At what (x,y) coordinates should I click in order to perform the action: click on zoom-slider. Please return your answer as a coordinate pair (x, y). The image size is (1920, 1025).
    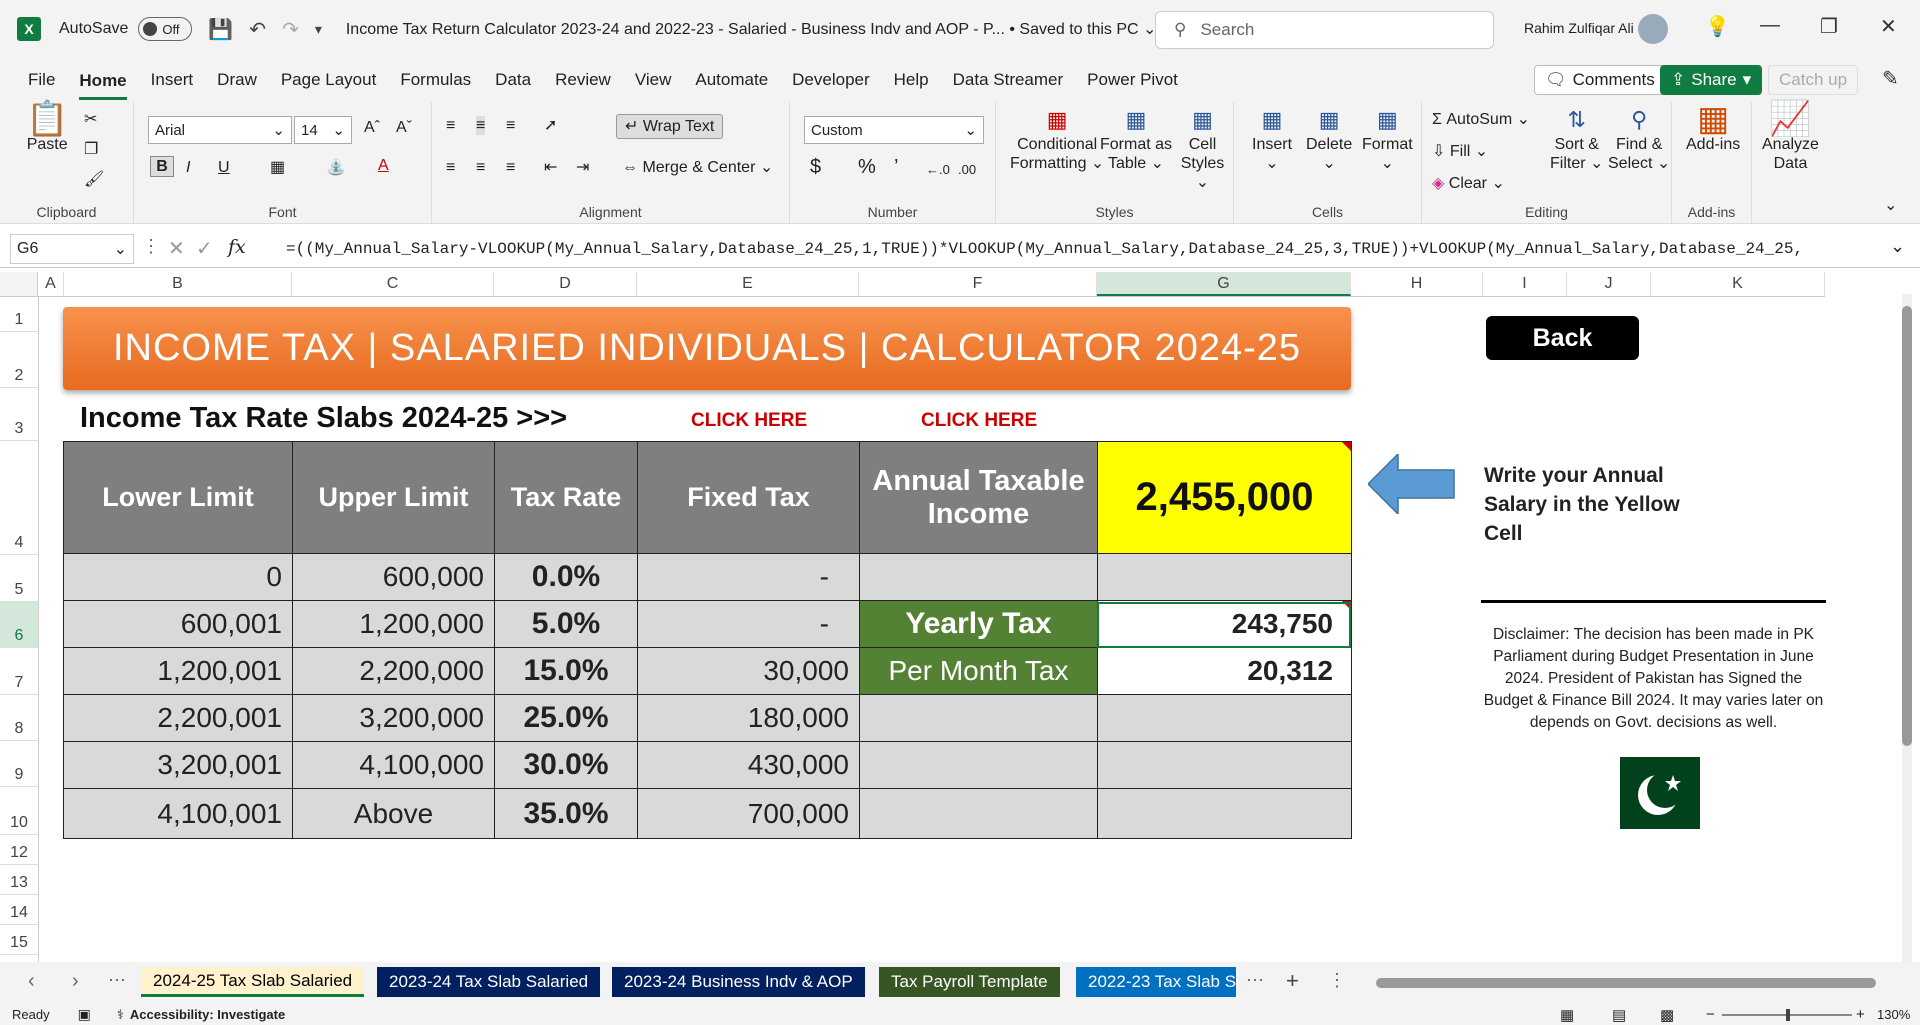
    Looking at the image, I should click on (1787, 1015).